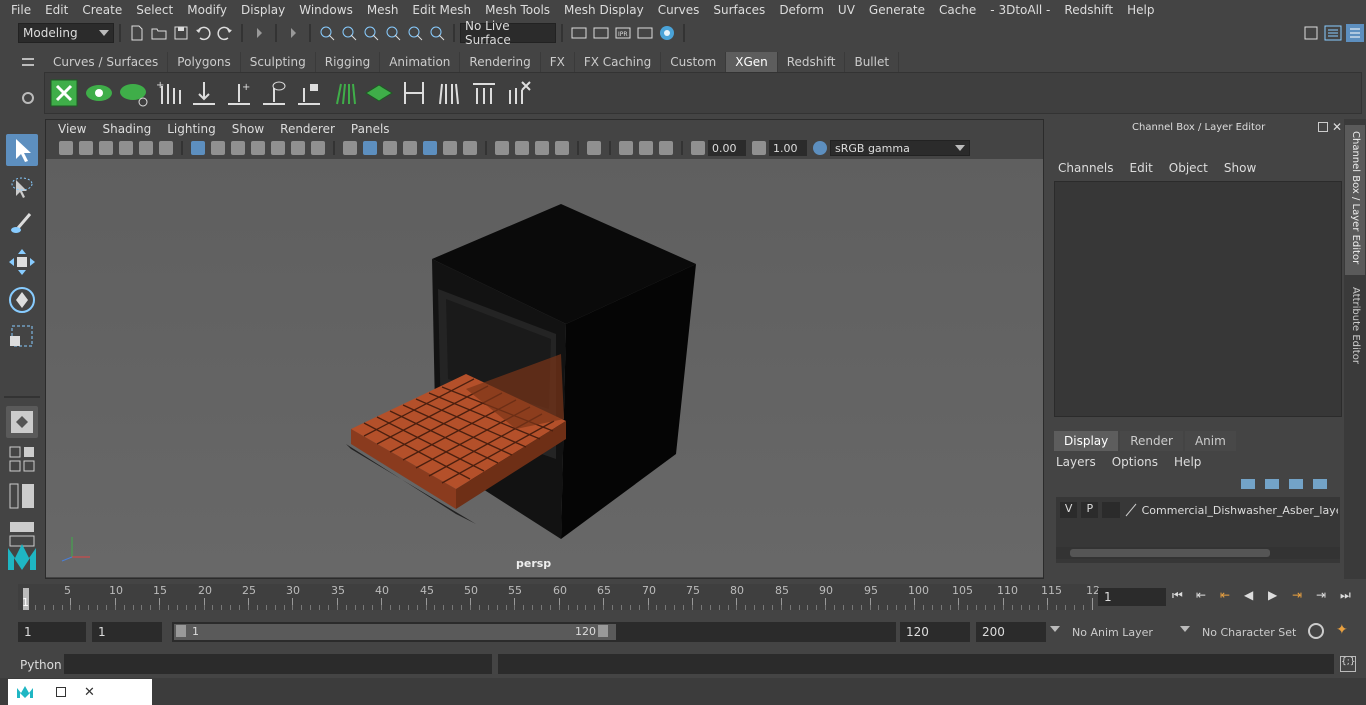 The height and width of the screenshot is (705, 1366). I want to click on menu-item: Edit Mesh, so click(441, 10).